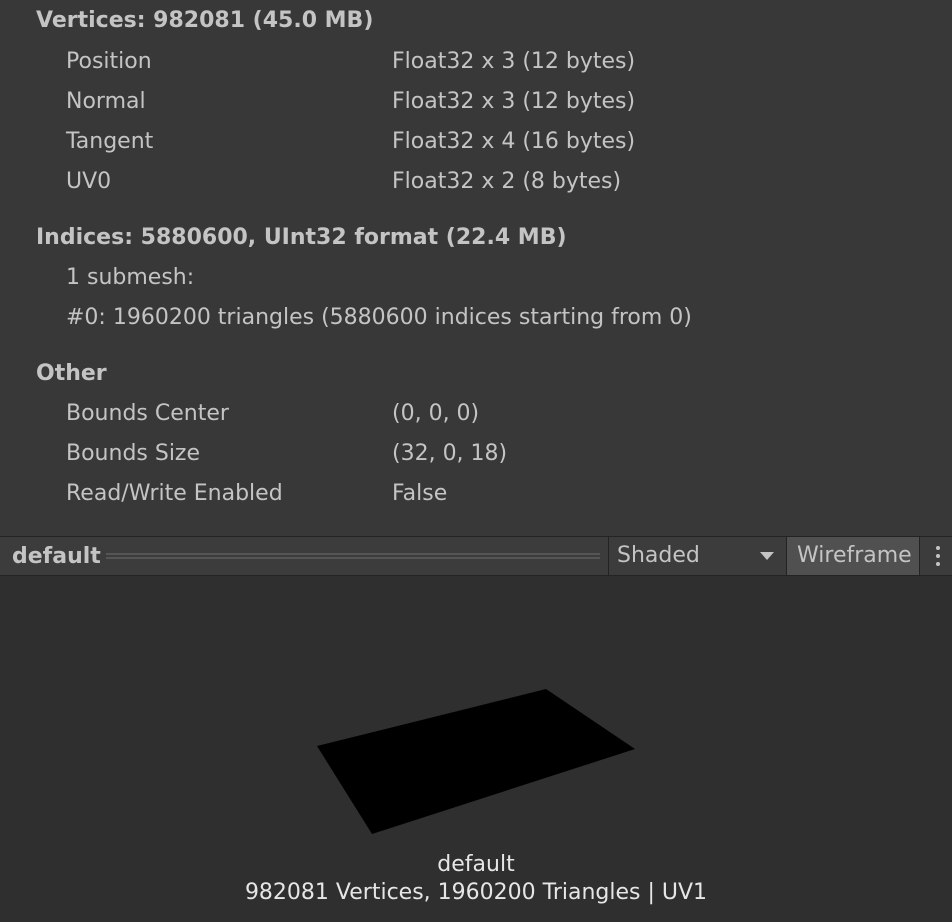 The height and width of the screenshot is (922, 952). I want to click on attribute-format: Float32 x 4 (16 bytes), so click(514, 141).